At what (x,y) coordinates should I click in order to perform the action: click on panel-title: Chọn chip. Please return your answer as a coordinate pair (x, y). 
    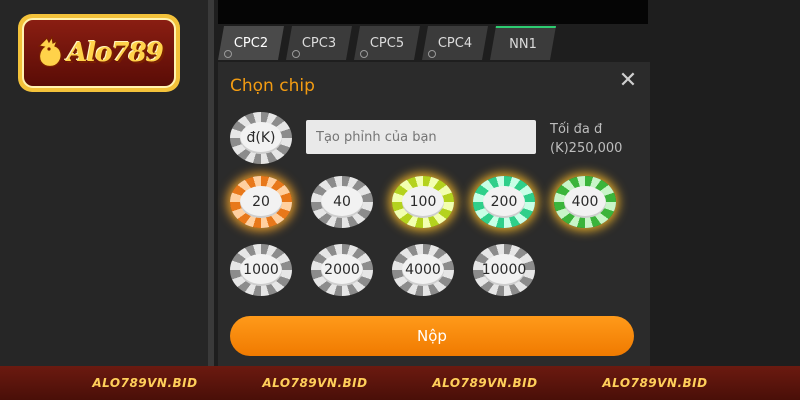
    Looking at the image, I should click on (272, 86).